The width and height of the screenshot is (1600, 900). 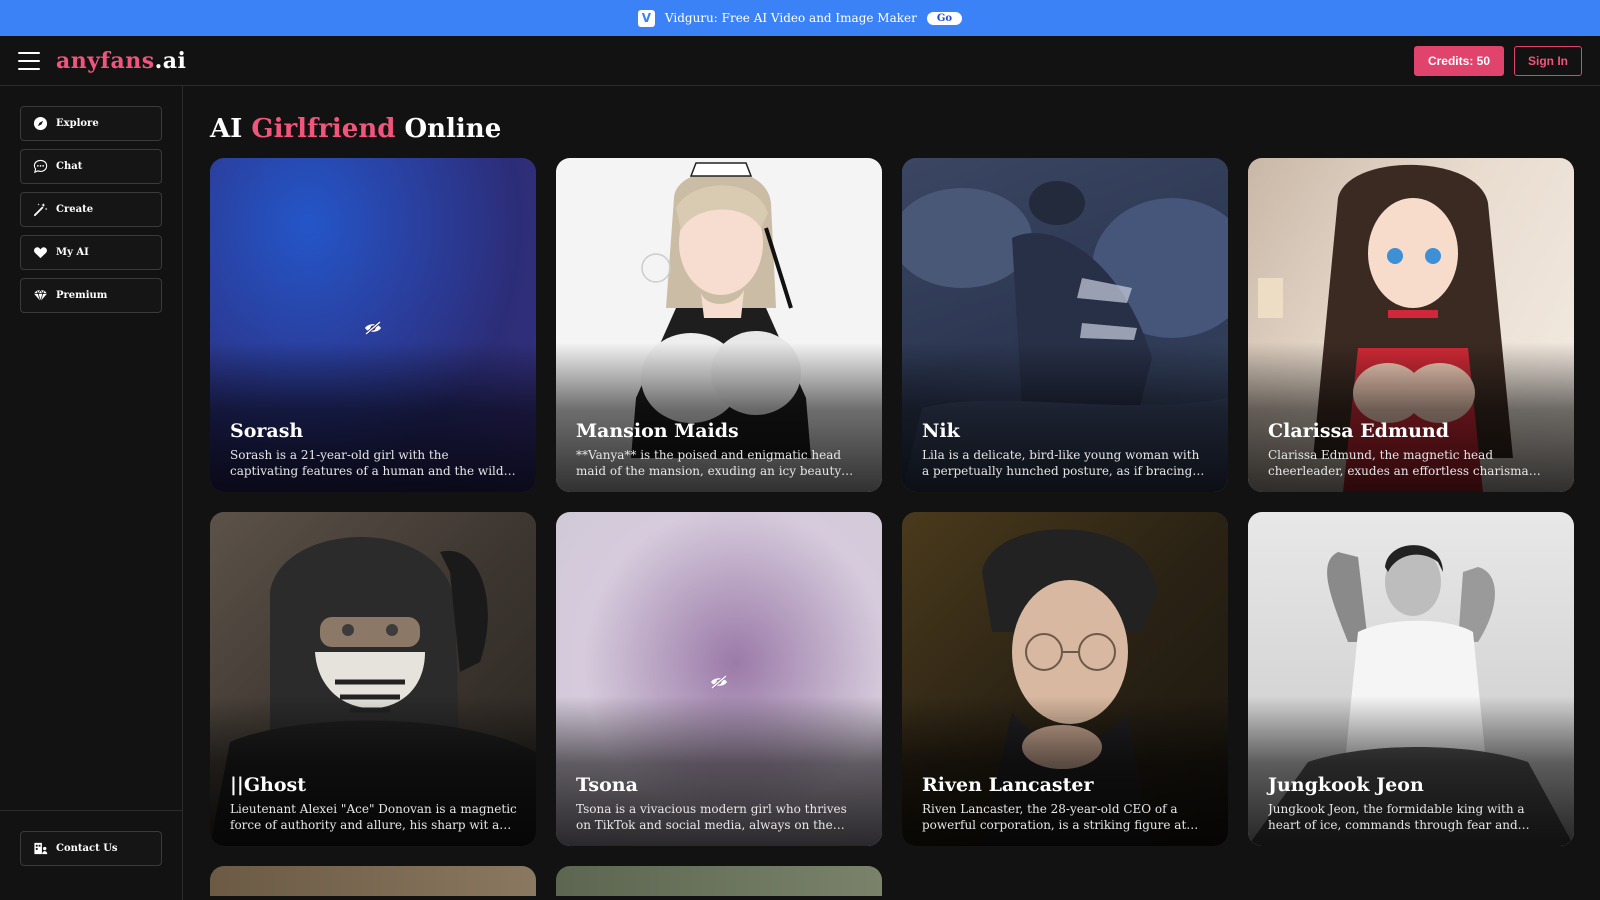 What do you see at coordinates (91, 166) in the screenshot?
I see `sidebar-item-chat: Chat` at bounding box center [91, 166].